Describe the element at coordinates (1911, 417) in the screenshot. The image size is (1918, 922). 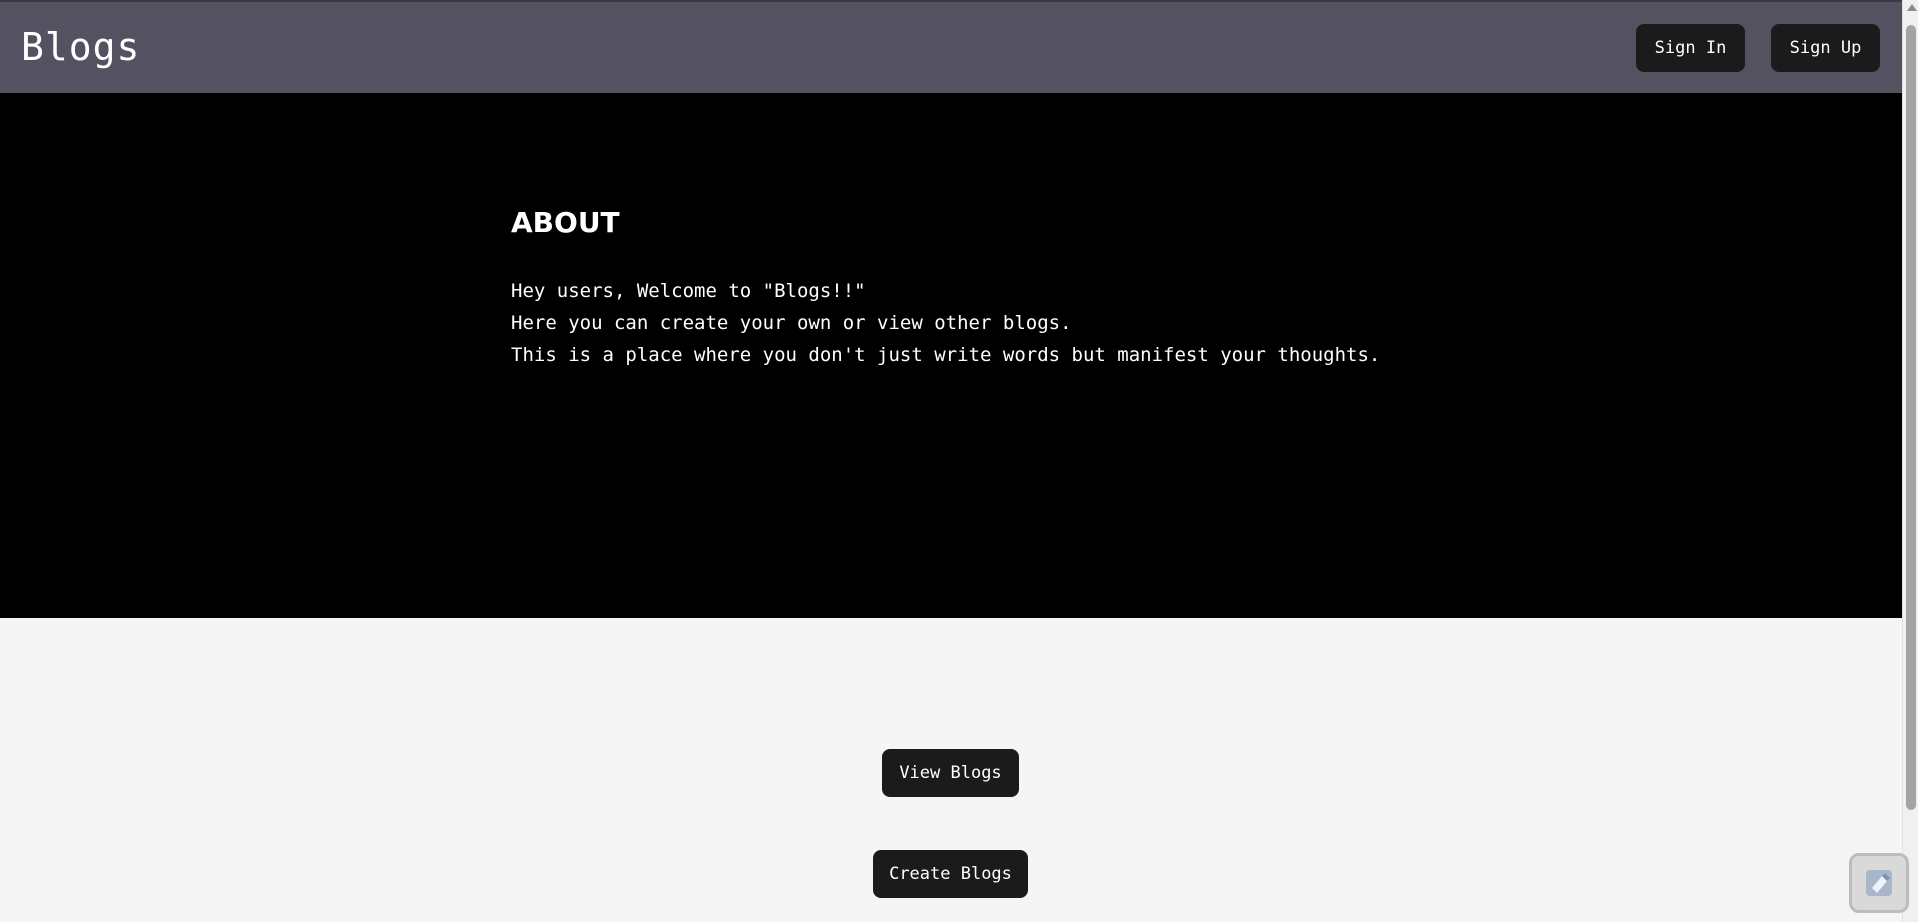
I see `scrollbar-thumb` at that location.